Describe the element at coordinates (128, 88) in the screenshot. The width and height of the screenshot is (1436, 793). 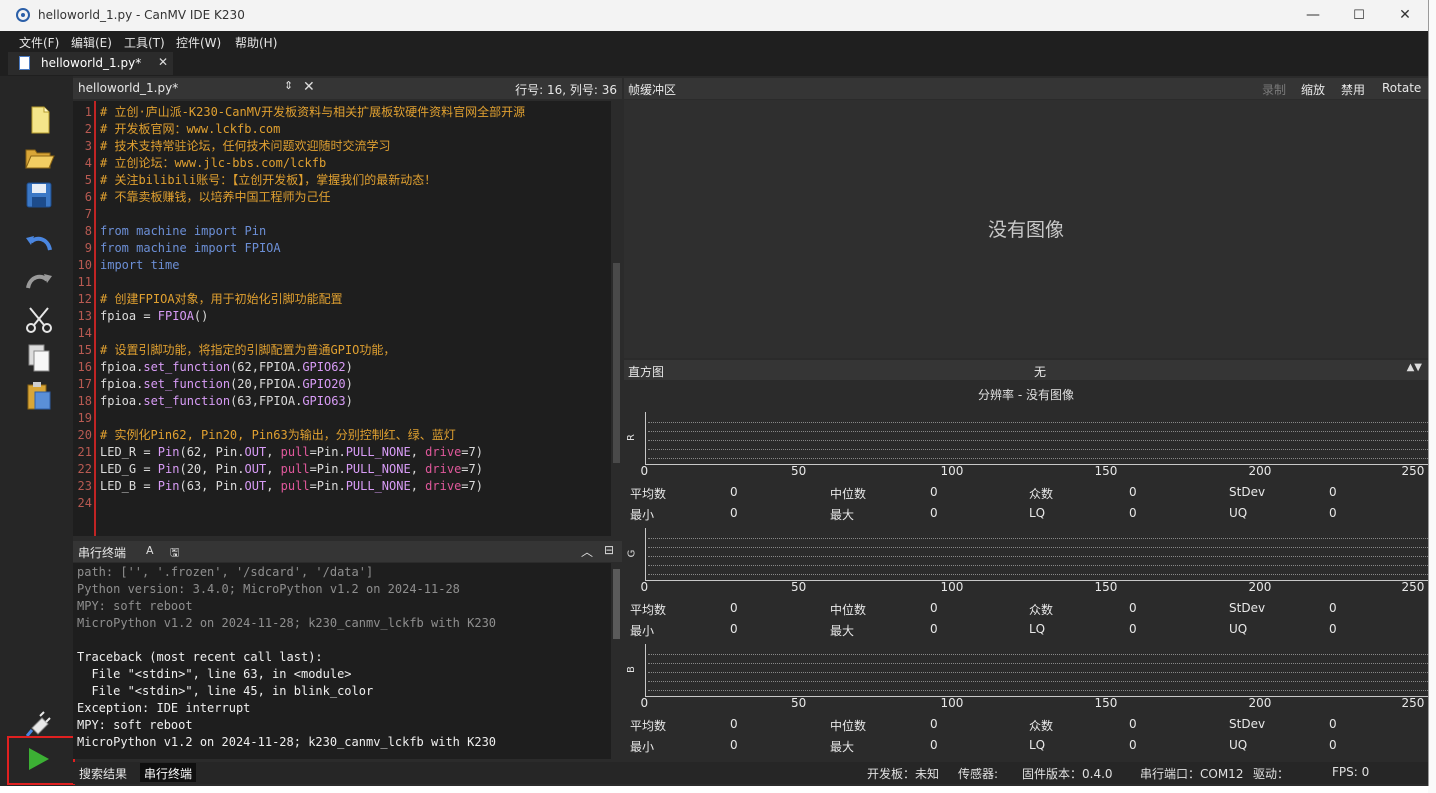
I see `editor-filename: helloworld_1.py*` at that location.